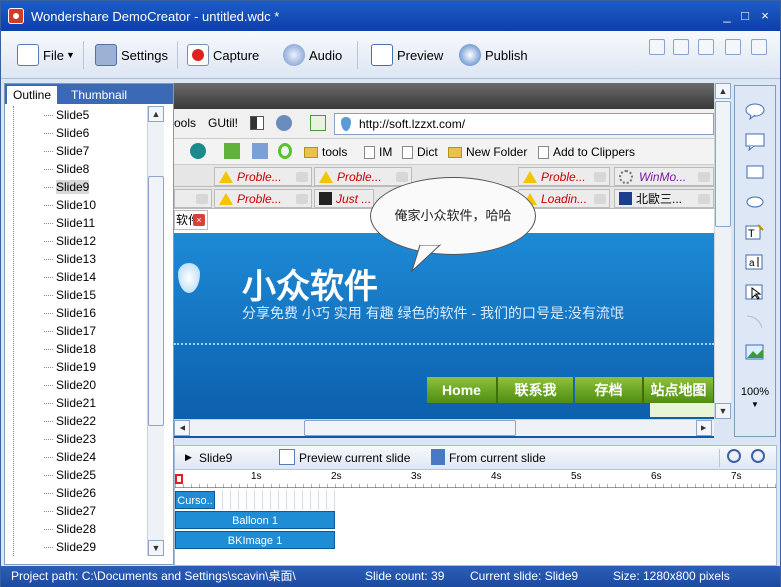  I want to click on tab-thumbnail: Thumbnail, so click(99, 95).